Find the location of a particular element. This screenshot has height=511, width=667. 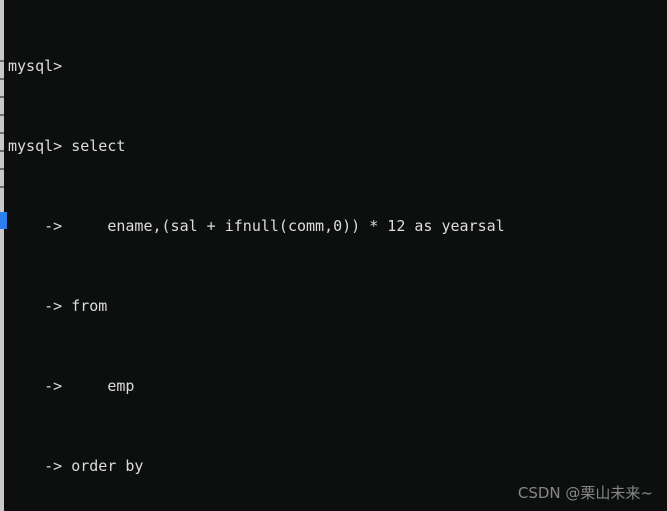

query-line: -> from is located at coordinates (335, 306).